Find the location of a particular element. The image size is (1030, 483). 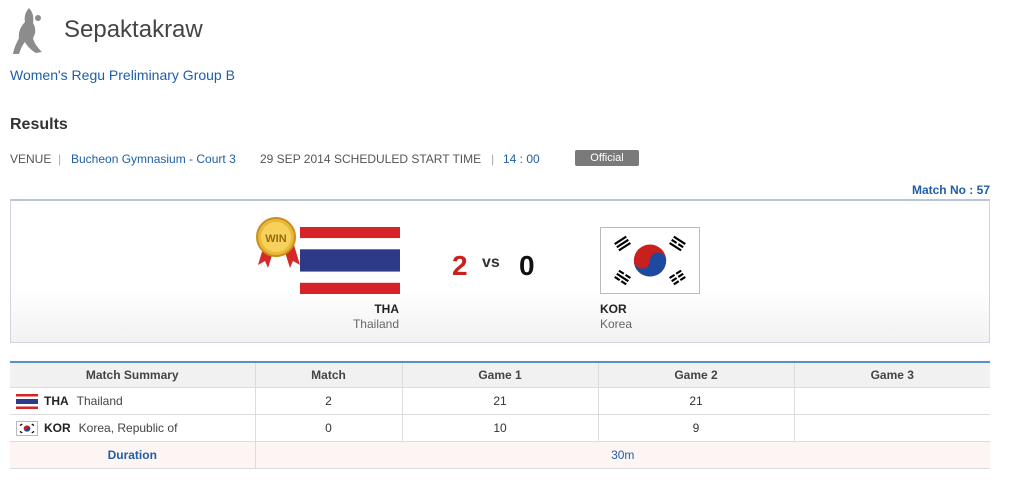

team-cell: KOR Korea, Republic of is located at coordinates (132, 428).